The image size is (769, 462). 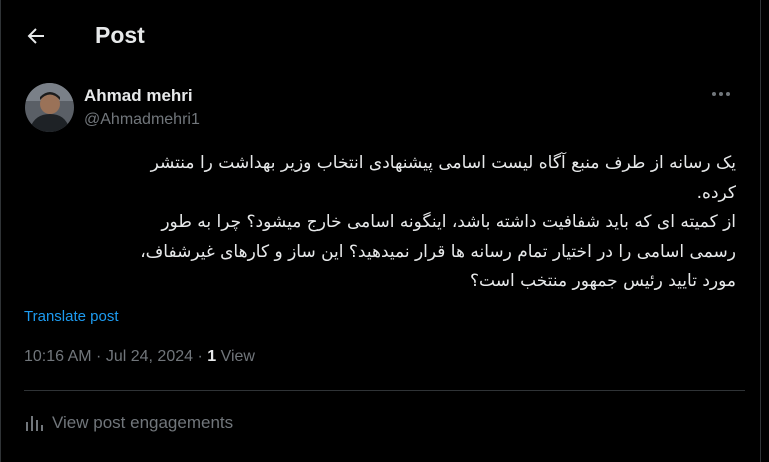 I want to click on arrow-left-icon, so click(x=35, y=36).